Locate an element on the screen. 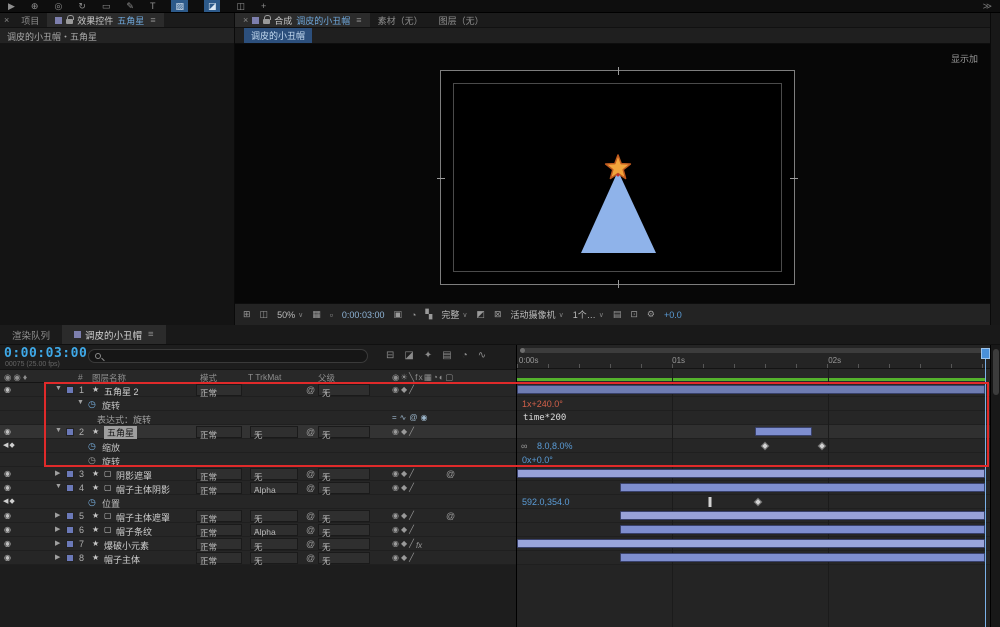 This screenshot has width=1000, height=627. time-navigator-bar is located at coordinates (753, 350).